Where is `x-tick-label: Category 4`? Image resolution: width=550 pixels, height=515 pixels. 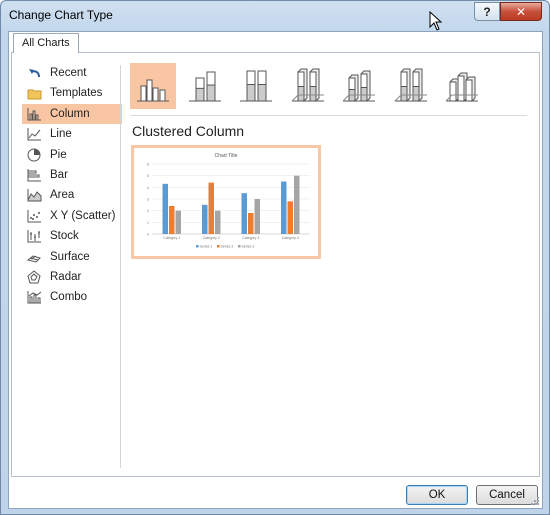
x-tick-label: Category 4 is located at coordinates (290, 238).